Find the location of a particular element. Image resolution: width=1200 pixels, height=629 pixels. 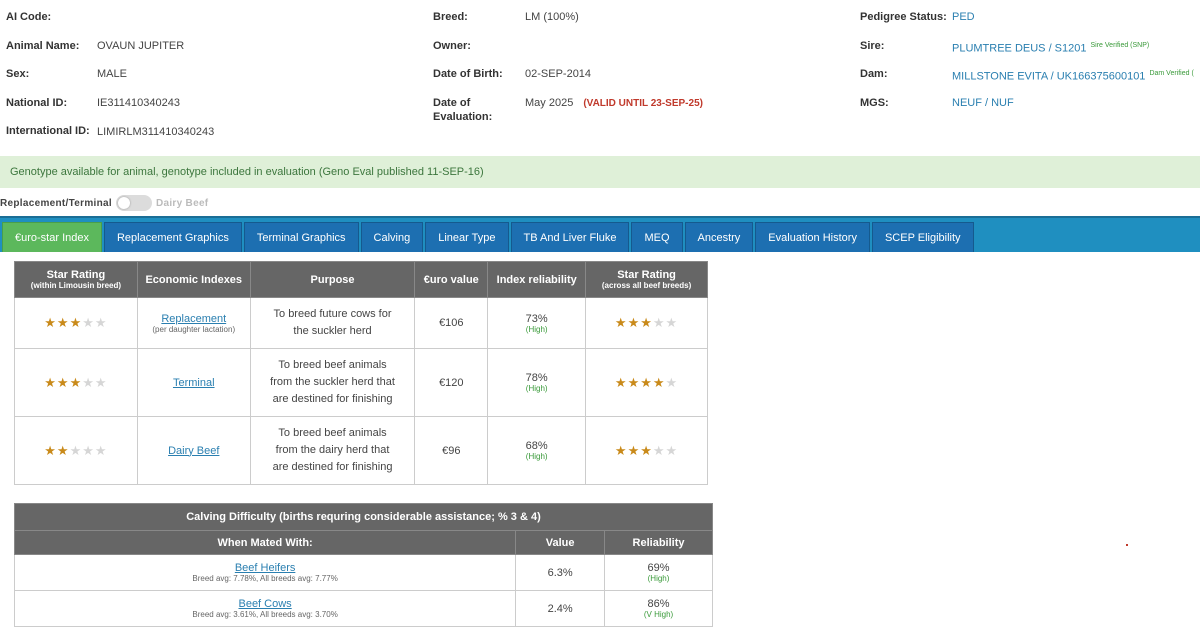

tab-scep-eligibility: SCEP Eligibility is located at coordinates (922, 237).